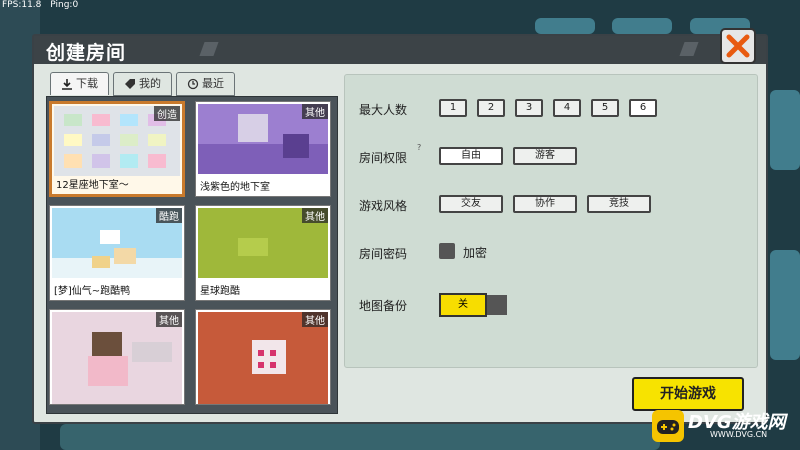  I want to click on dialog-titlebar: 创建房间, so click(400, 46).